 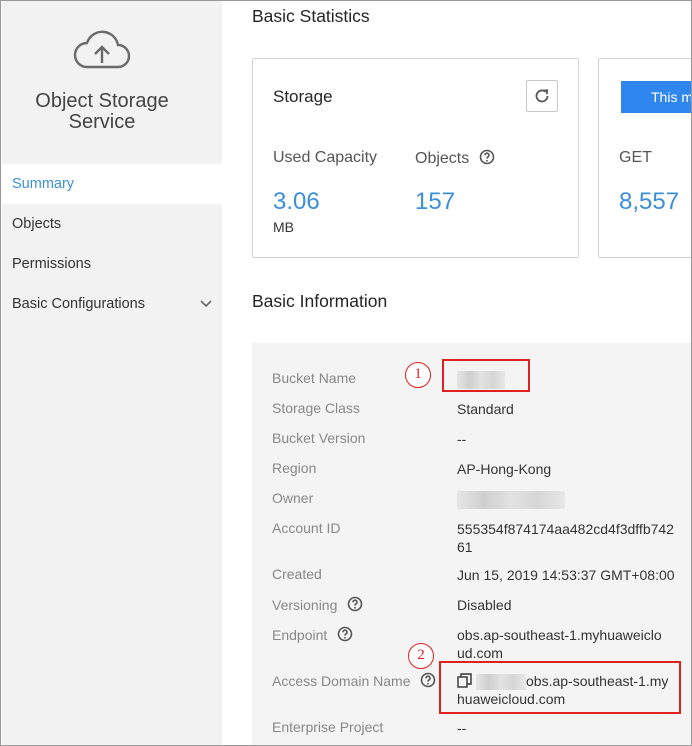 What do you see at coordinates (565, 538) in the screenshot?
I see `account-id-value: 555354f874174aa482cd4f3dffb74261` at bounding box center [565, 538].